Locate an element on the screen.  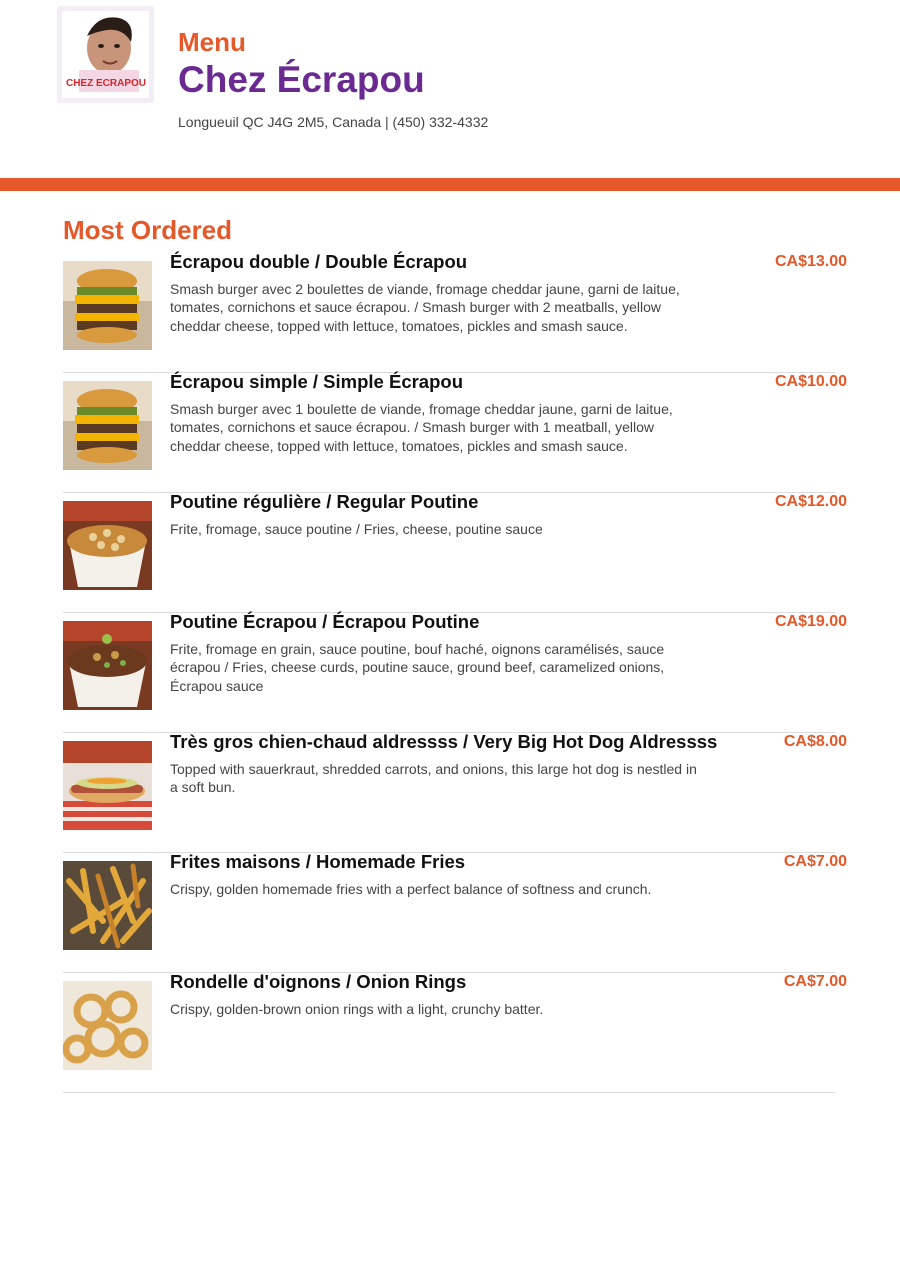
item-name: Poutine Écrapou / Écrapou Poutine is located at coordinates (325, 621).